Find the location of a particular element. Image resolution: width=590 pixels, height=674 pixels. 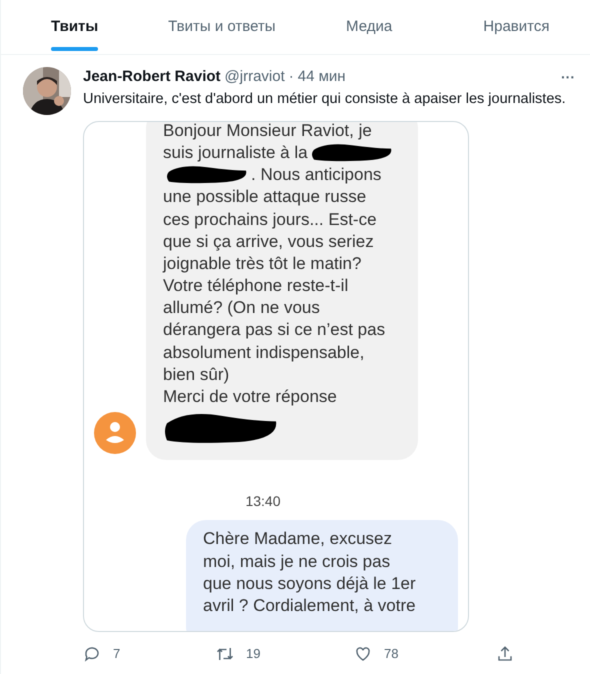

tab: Медиа is located at coordinates (369, 27).